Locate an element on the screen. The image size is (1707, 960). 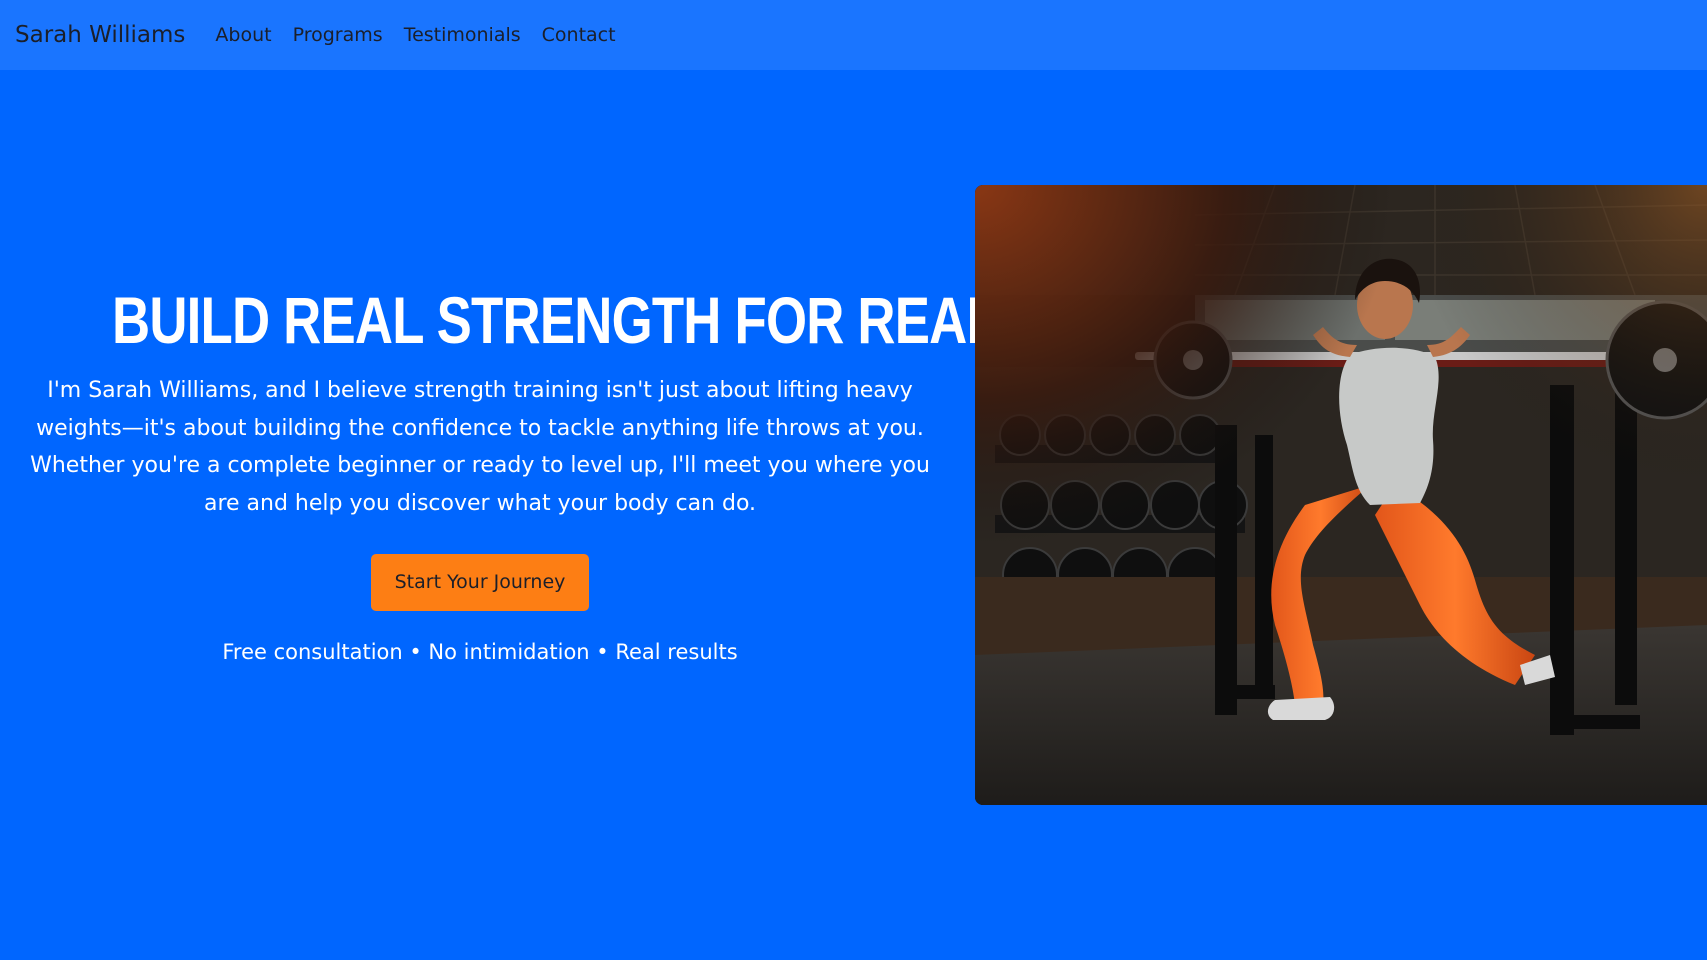
nav-item-contact: Contact is located at coordinates (579, 35).